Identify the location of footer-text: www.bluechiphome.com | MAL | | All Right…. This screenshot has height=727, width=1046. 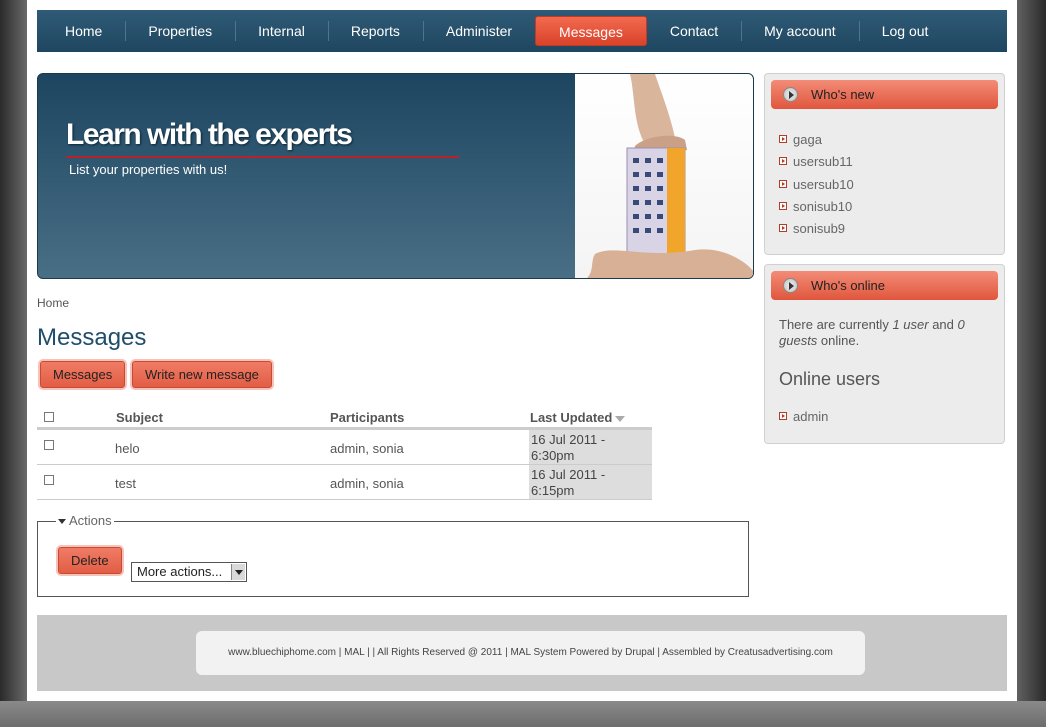
(530, 653).